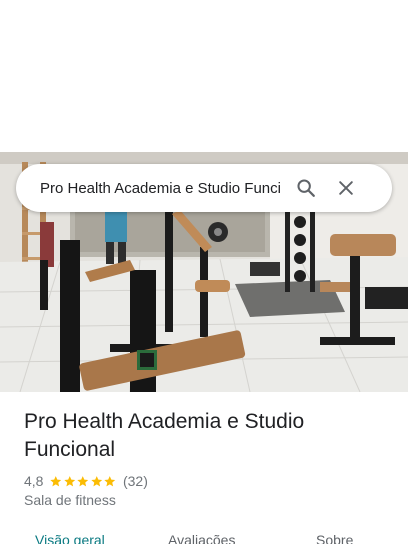  Describe the element at coordinates (70, 538) in the screenshot. I see `tab-overview: Visão geral` at that location.